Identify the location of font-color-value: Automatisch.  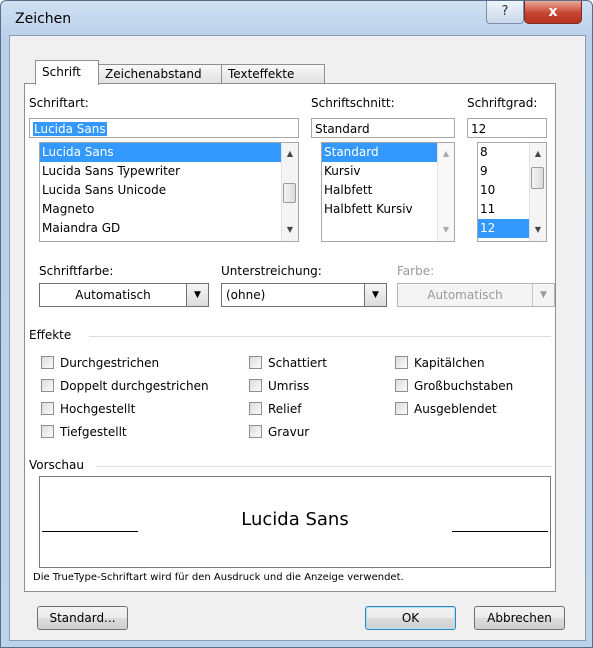
(113, 295).